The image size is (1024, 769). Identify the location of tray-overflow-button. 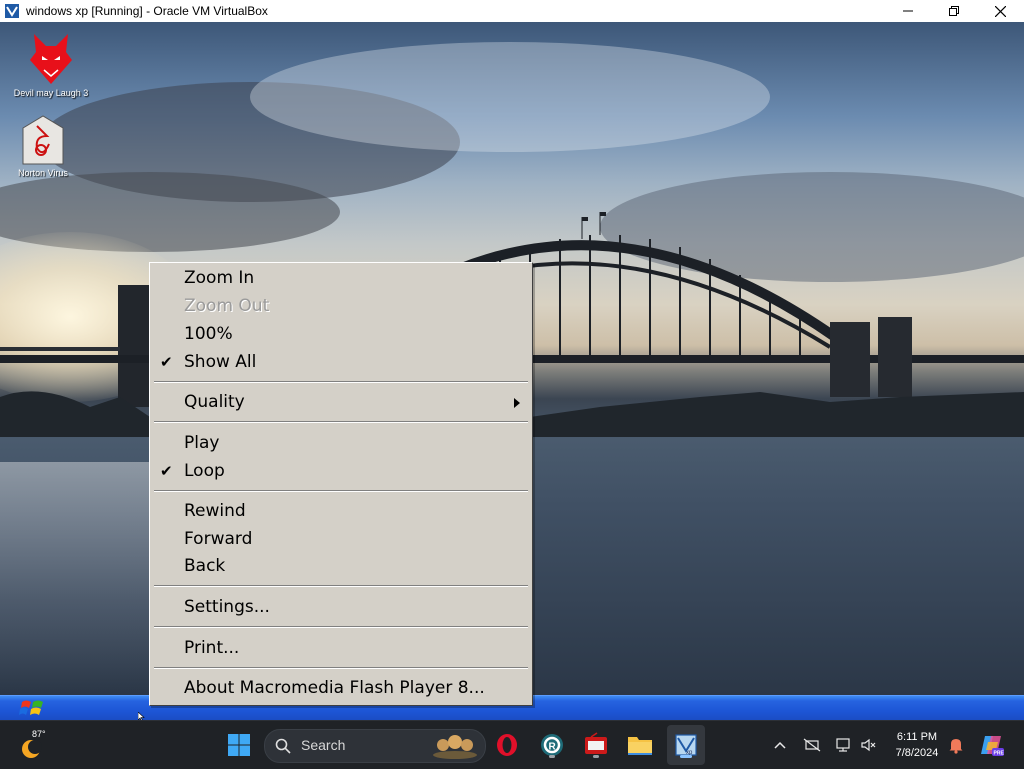
(780, 745).